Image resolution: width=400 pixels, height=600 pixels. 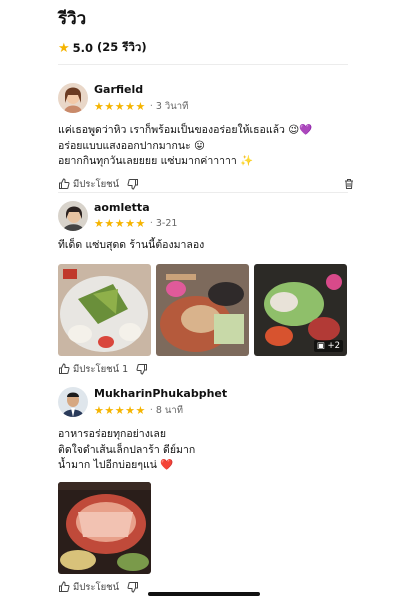 I want to click on star-icon: ★, so click(x=64, y=48).